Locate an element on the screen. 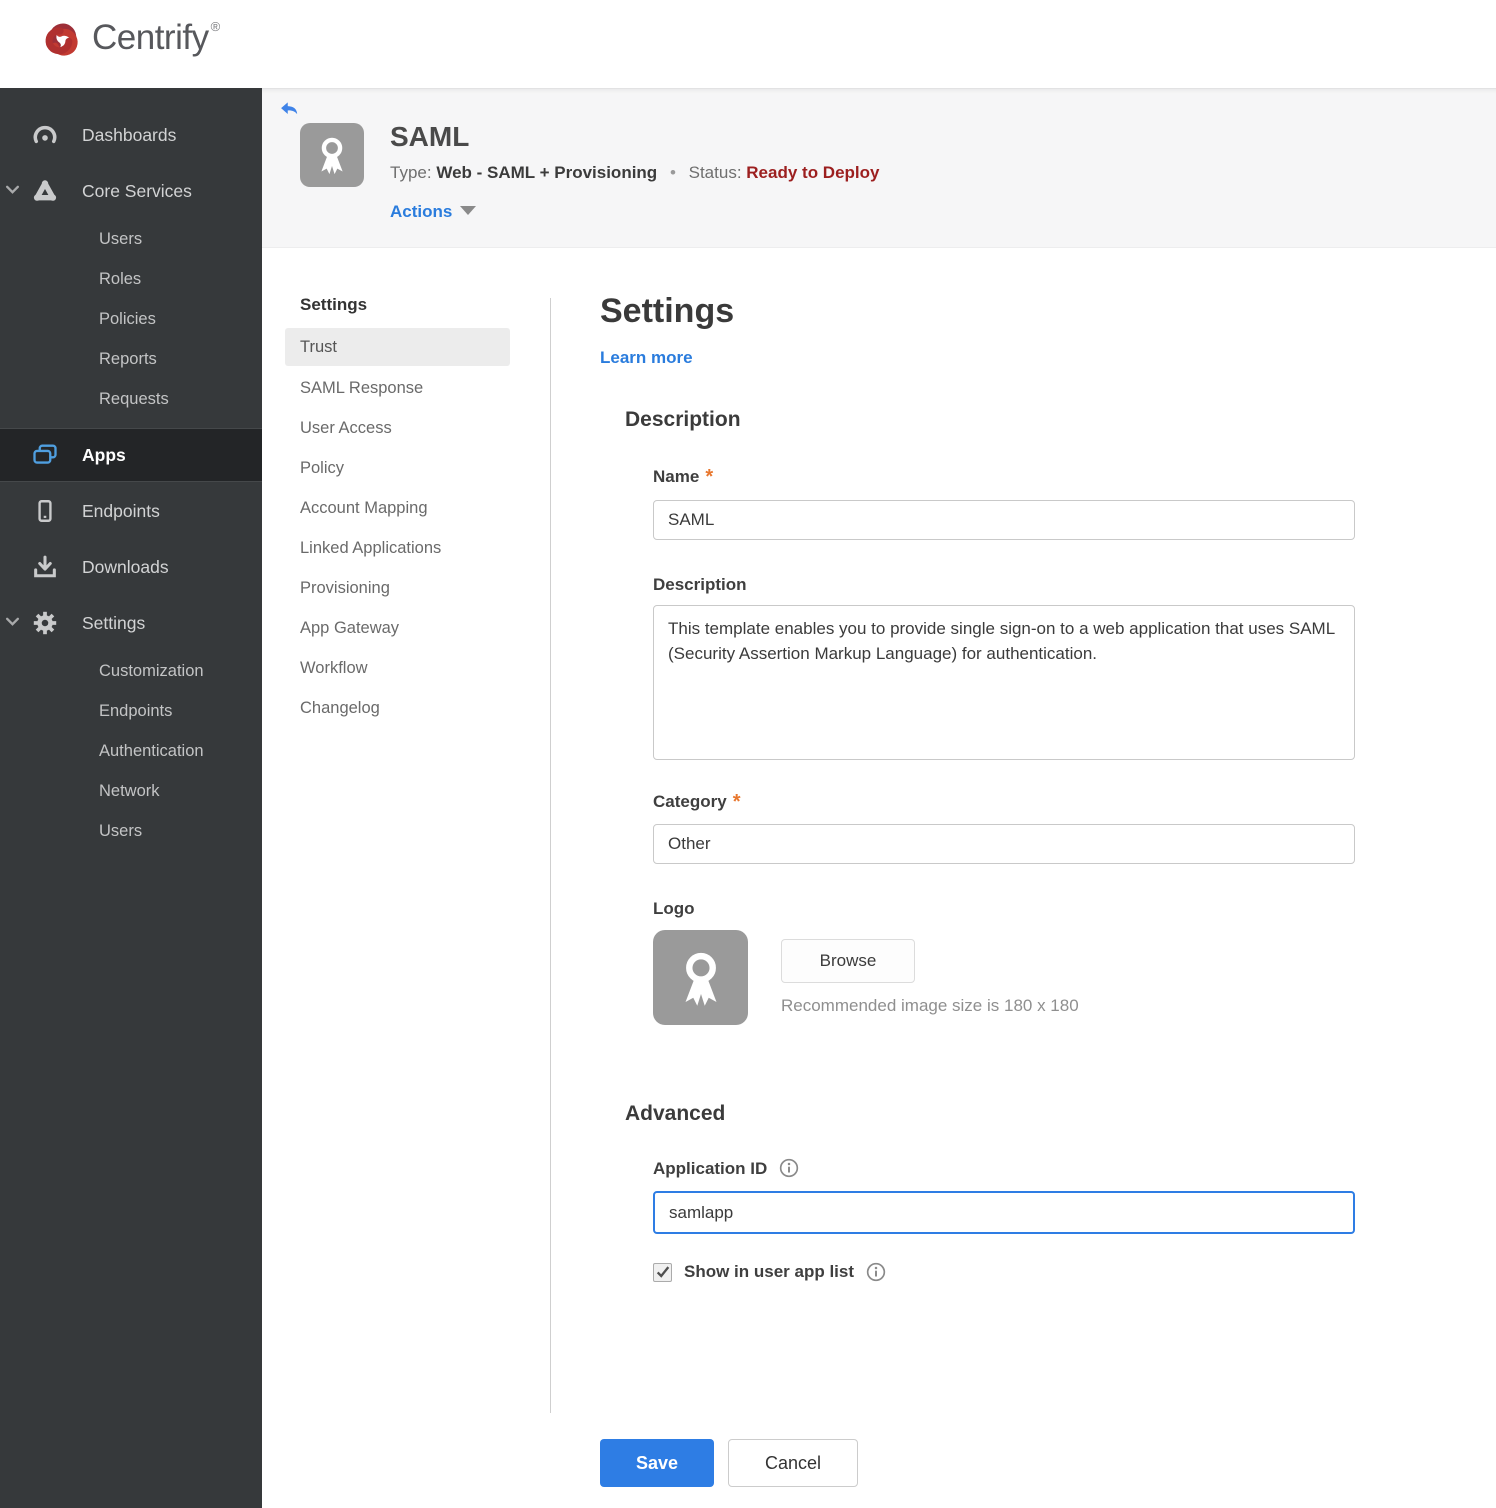  sidebar-subitem-label: Network is located at coordinates (129, 790).